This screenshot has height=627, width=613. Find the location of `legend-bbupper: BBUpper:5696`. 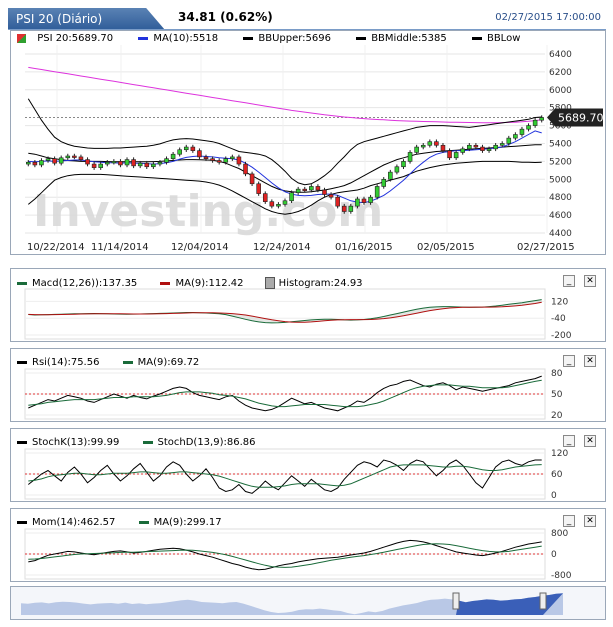

legend-bbupper: BBUpper:5696 is located at coordinates (294, 38).